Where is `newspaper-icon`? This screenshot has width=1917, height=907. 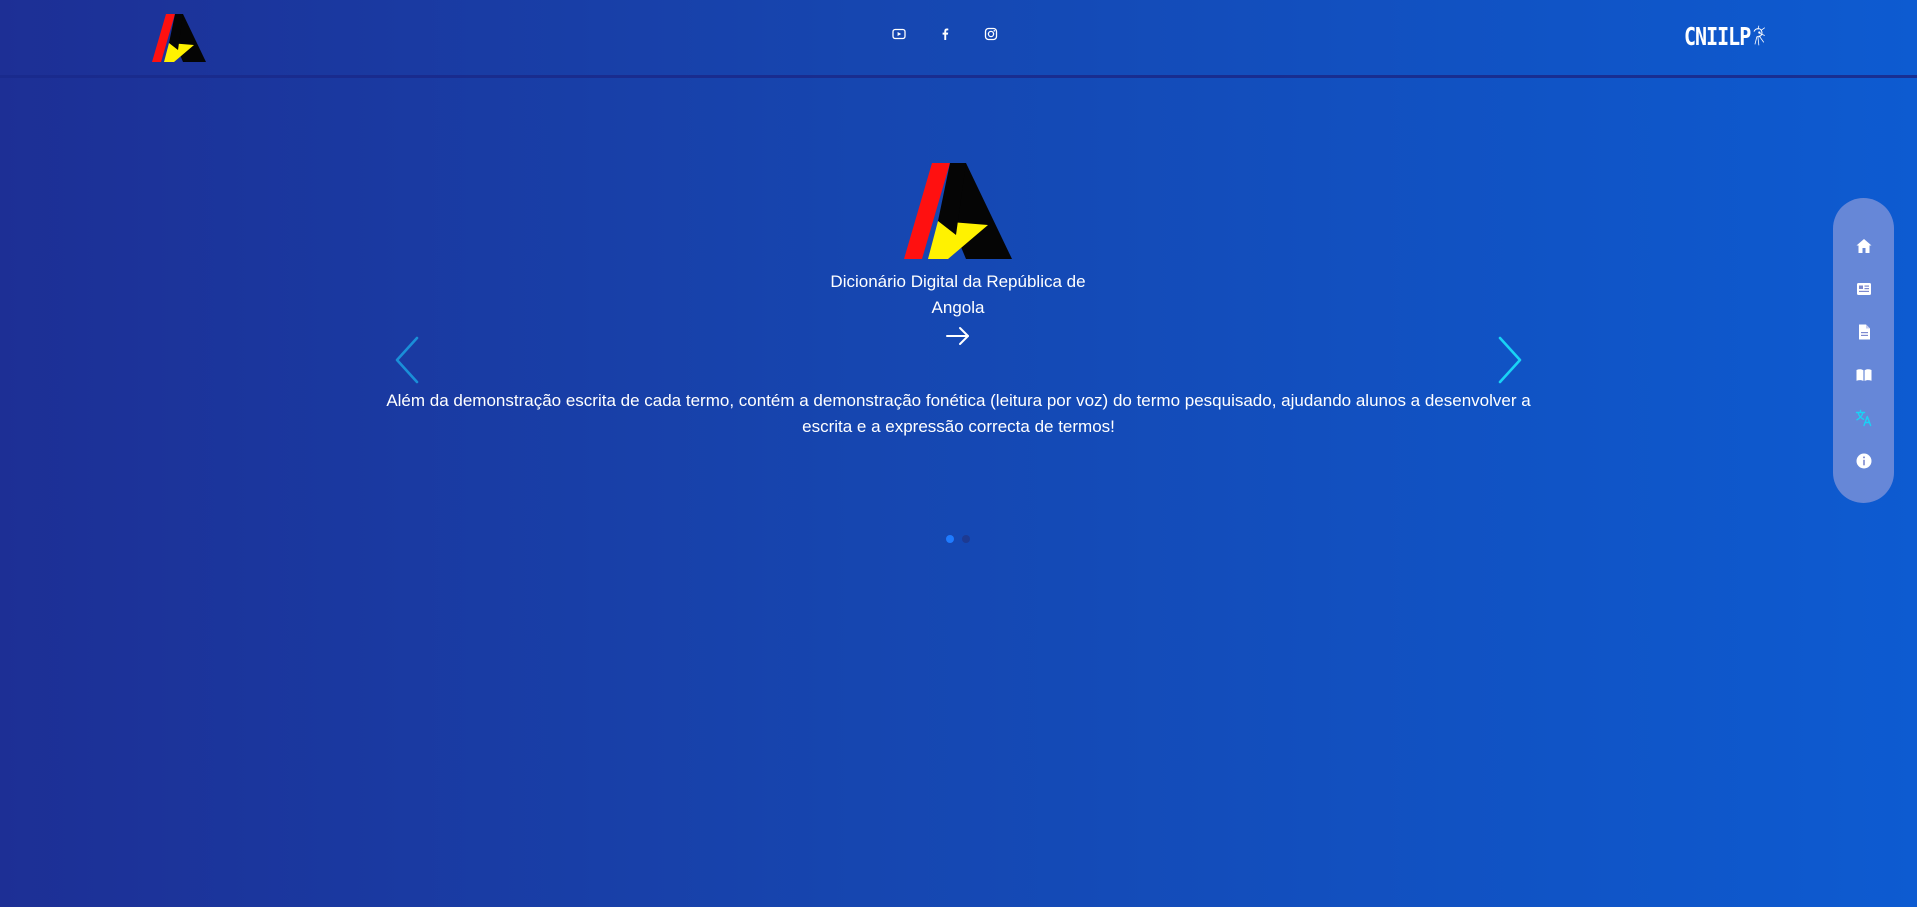
newspaper-icon is located at coordinates (1864, 289).